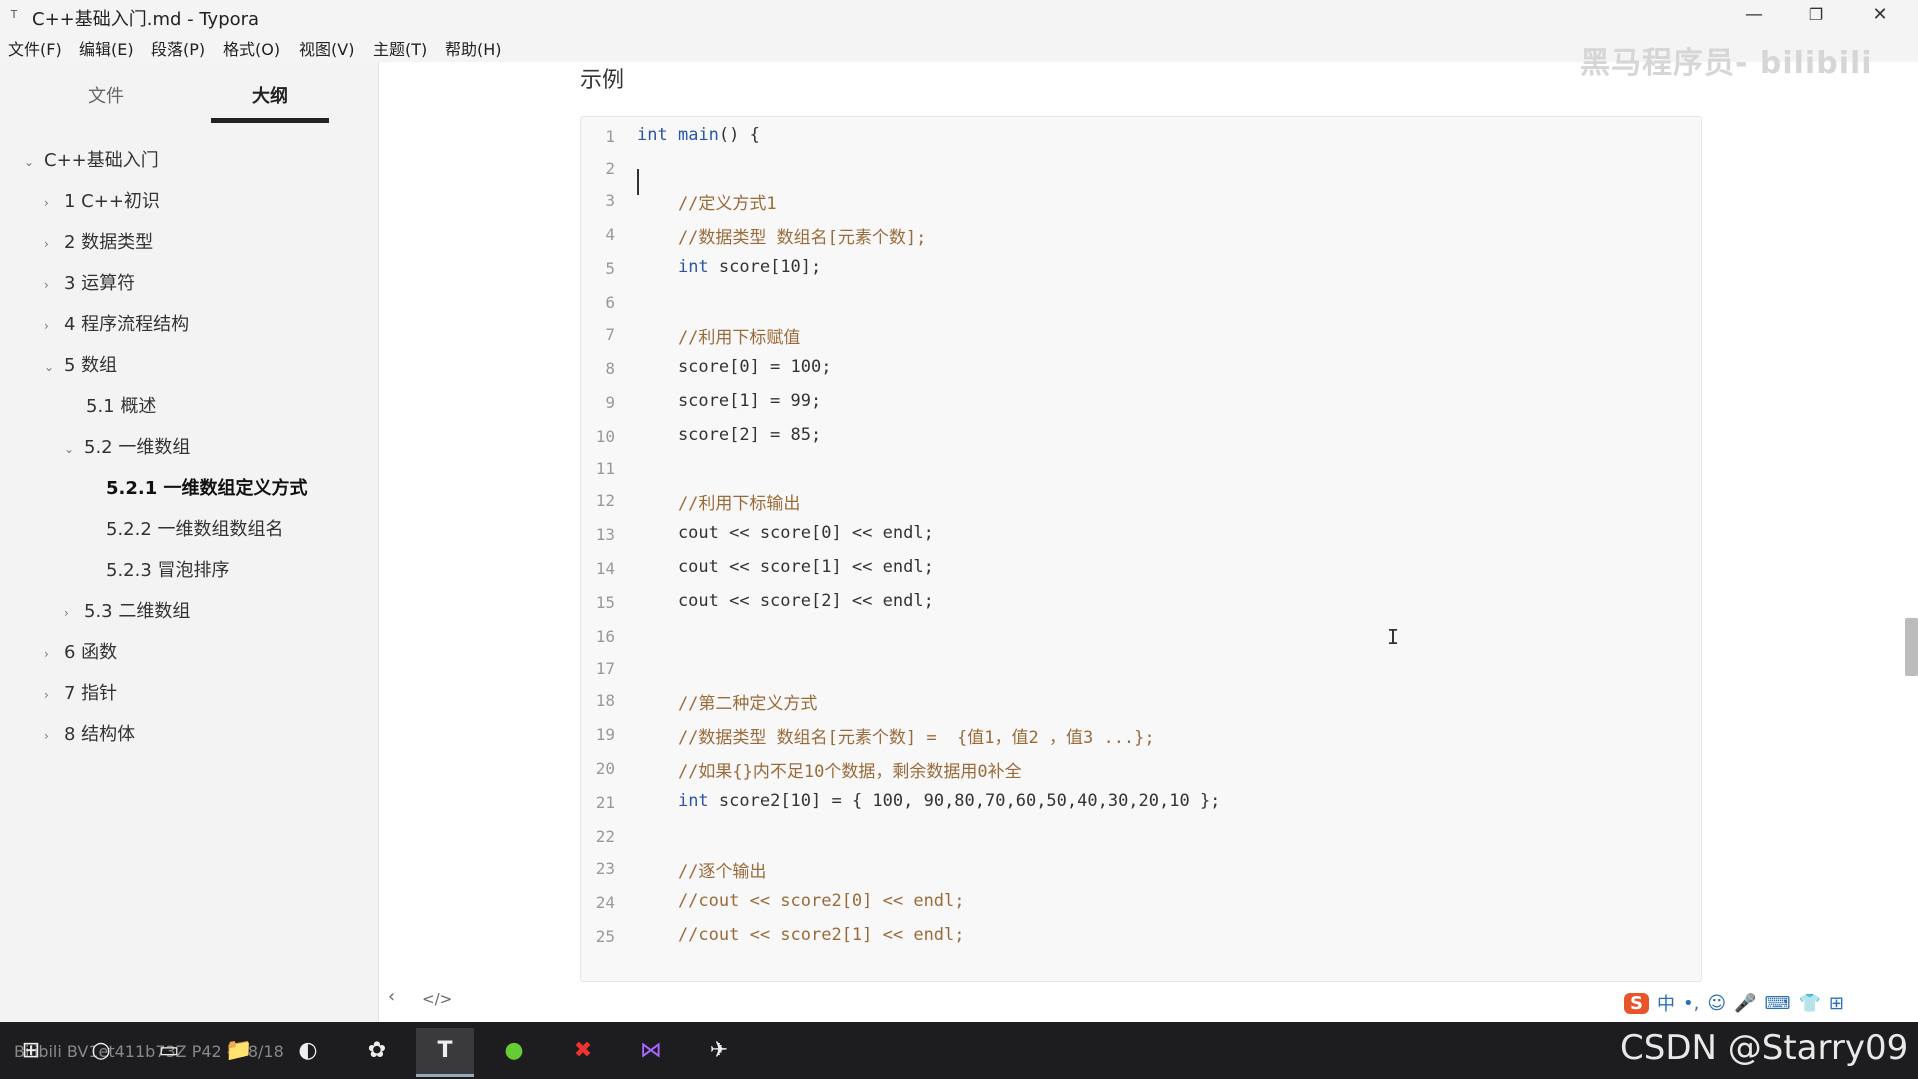  Describe the element at coordinates (605, 636) in the screenshot. I see `line-number: 16` at that location.